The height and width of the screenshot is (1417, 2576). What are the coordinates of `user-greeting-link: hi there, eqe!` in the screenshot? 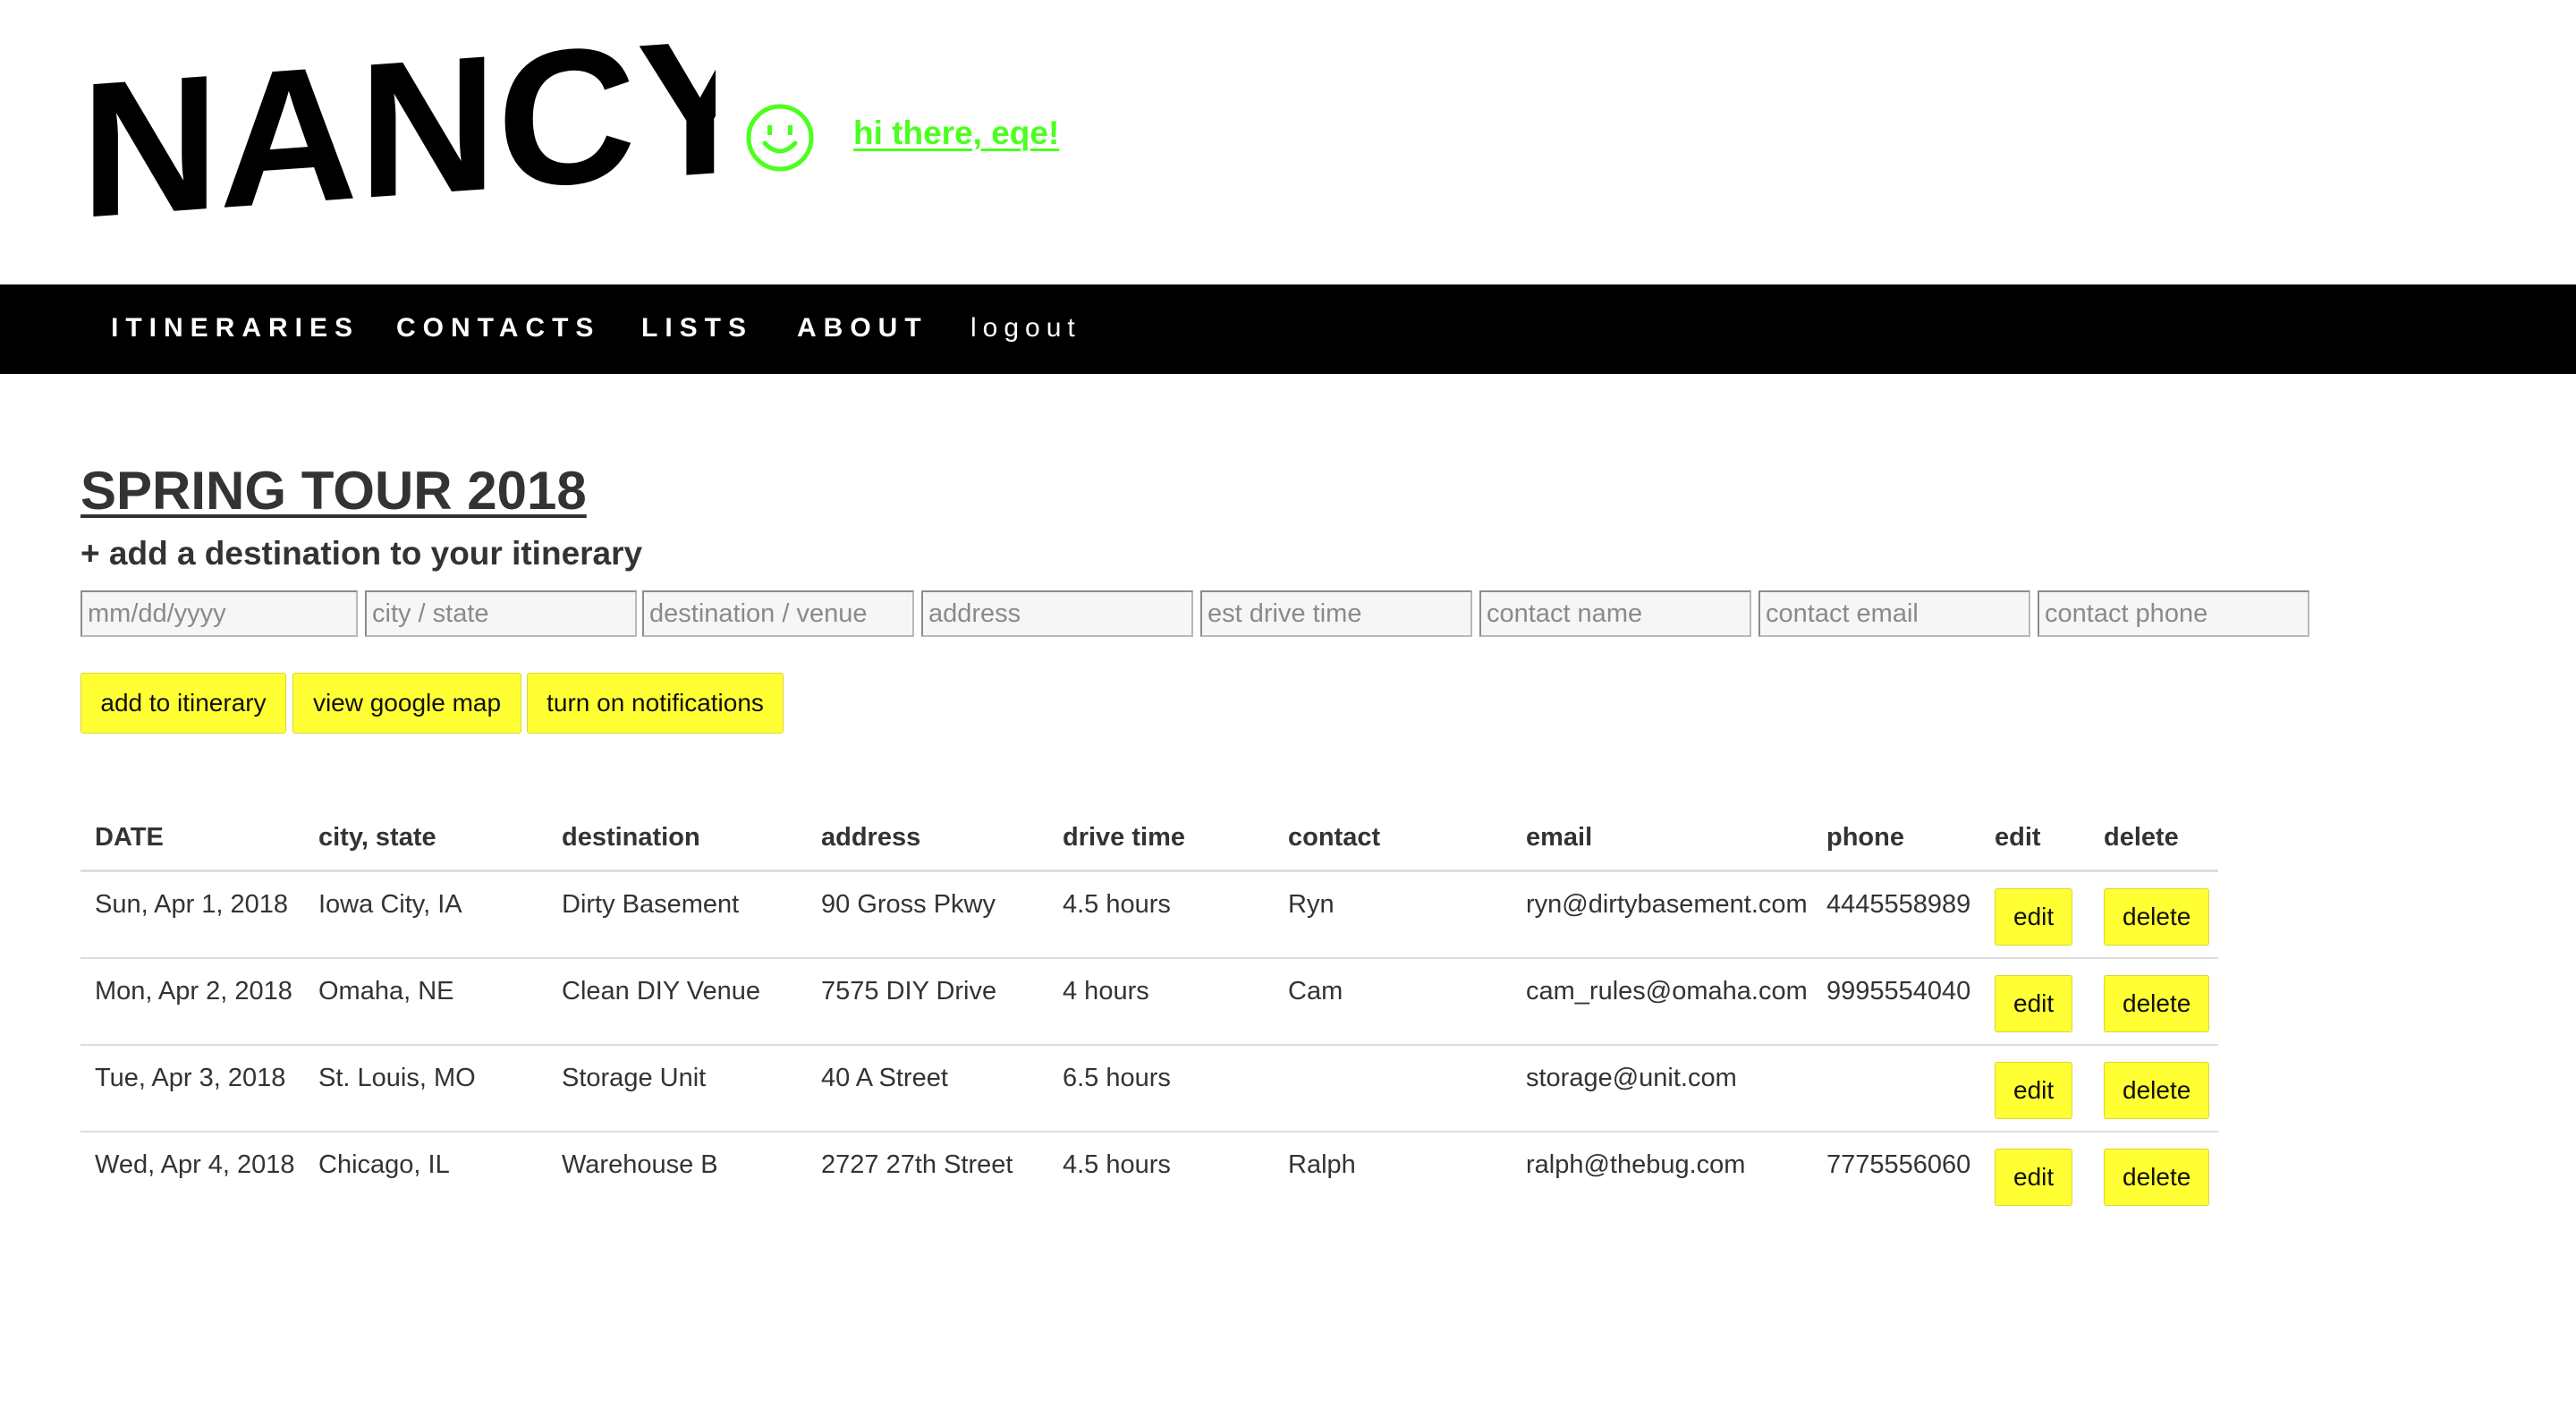 It's located at (956, 133).